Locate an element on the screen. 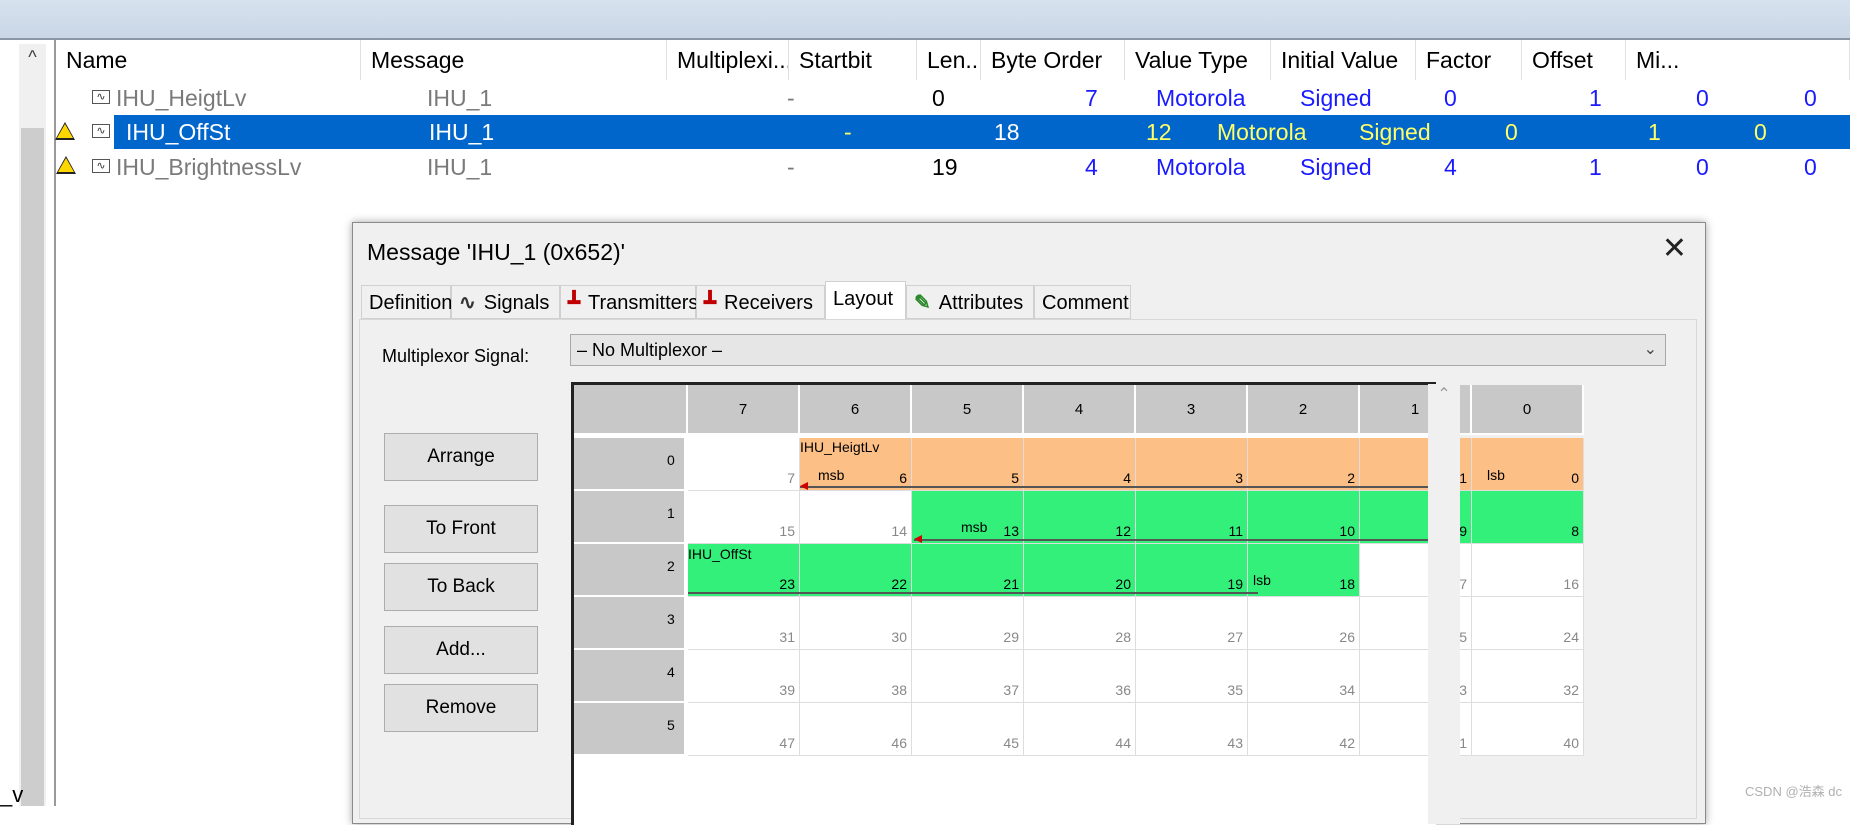 This screenshot has height=825, width=1850. signal-name: IHU_OffSt is located at coordinates (178, 132).